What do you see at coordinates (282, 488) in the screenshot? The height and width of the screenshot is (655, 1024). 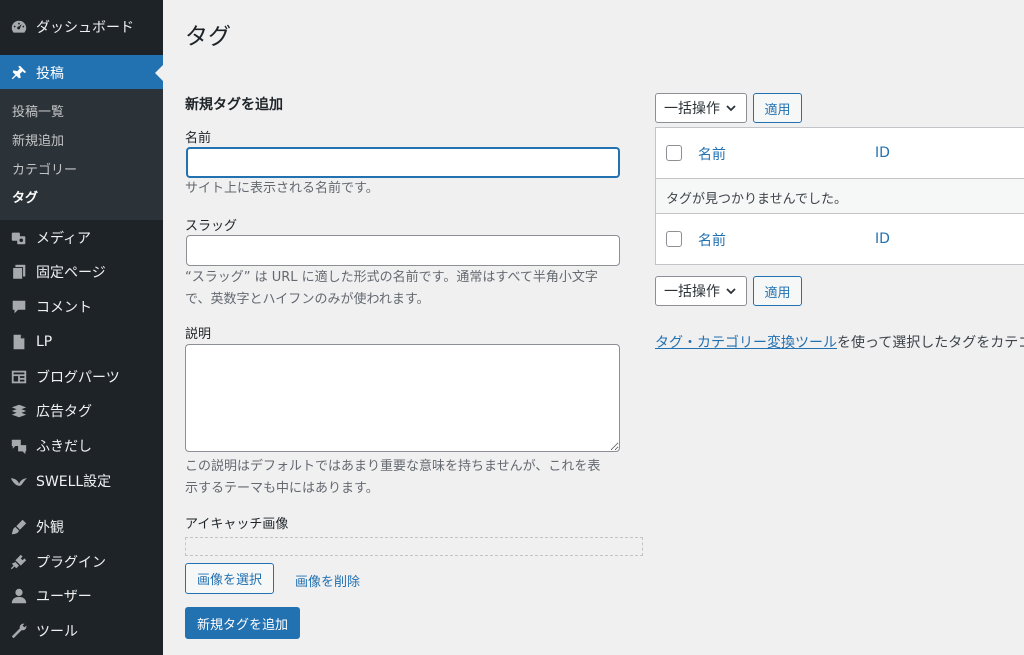 I see `description-help-line: 示するテーマも中にはあります。` at bounding box center [282, 488].